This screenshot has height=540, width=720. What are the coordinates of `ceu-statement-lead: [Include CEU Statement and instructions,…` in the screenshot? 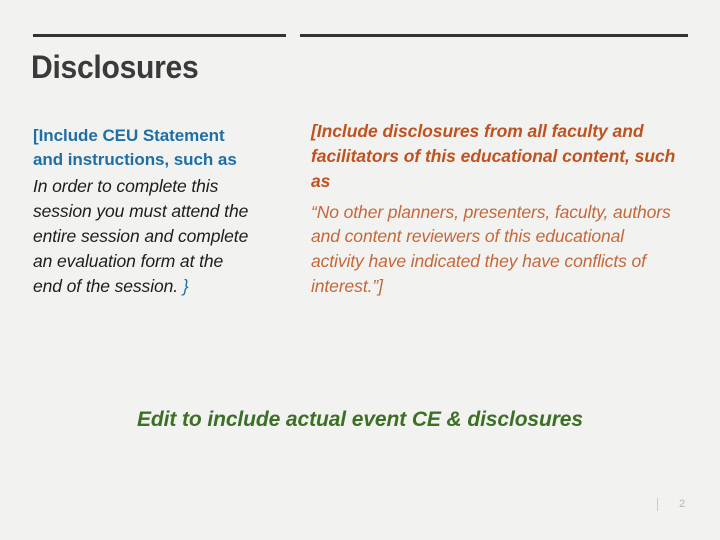 It's located at (135, 148).